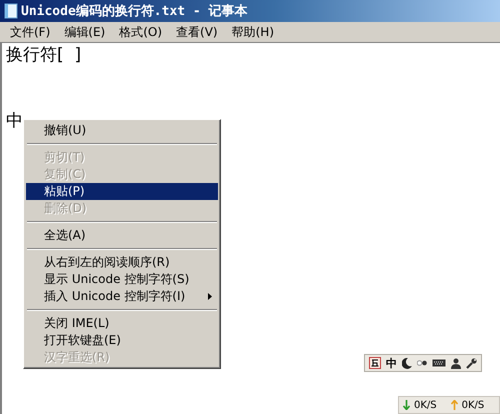 This screenshot has height=414, width=500. I want to click on menu-option: 打开软键盘(E), so click(122, 340).